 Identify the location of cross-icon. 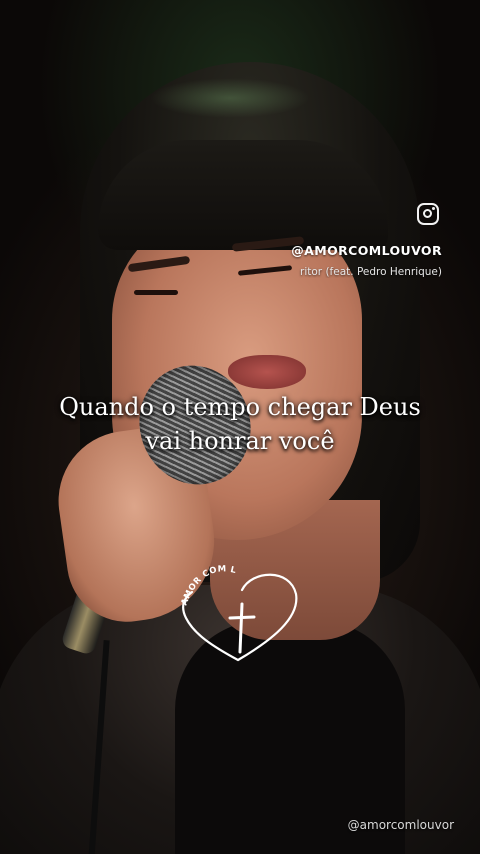
(242, 628).